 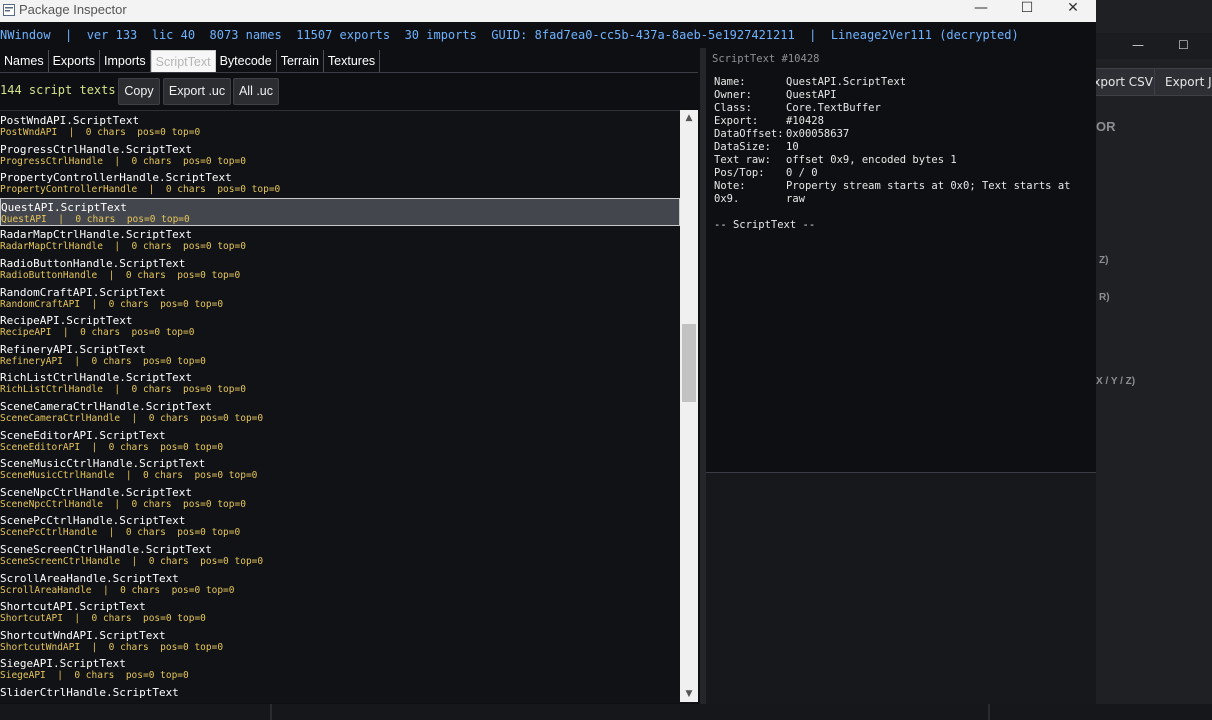 I want to click on scroll-down-icon: ▼, so click(x=689, y=694).